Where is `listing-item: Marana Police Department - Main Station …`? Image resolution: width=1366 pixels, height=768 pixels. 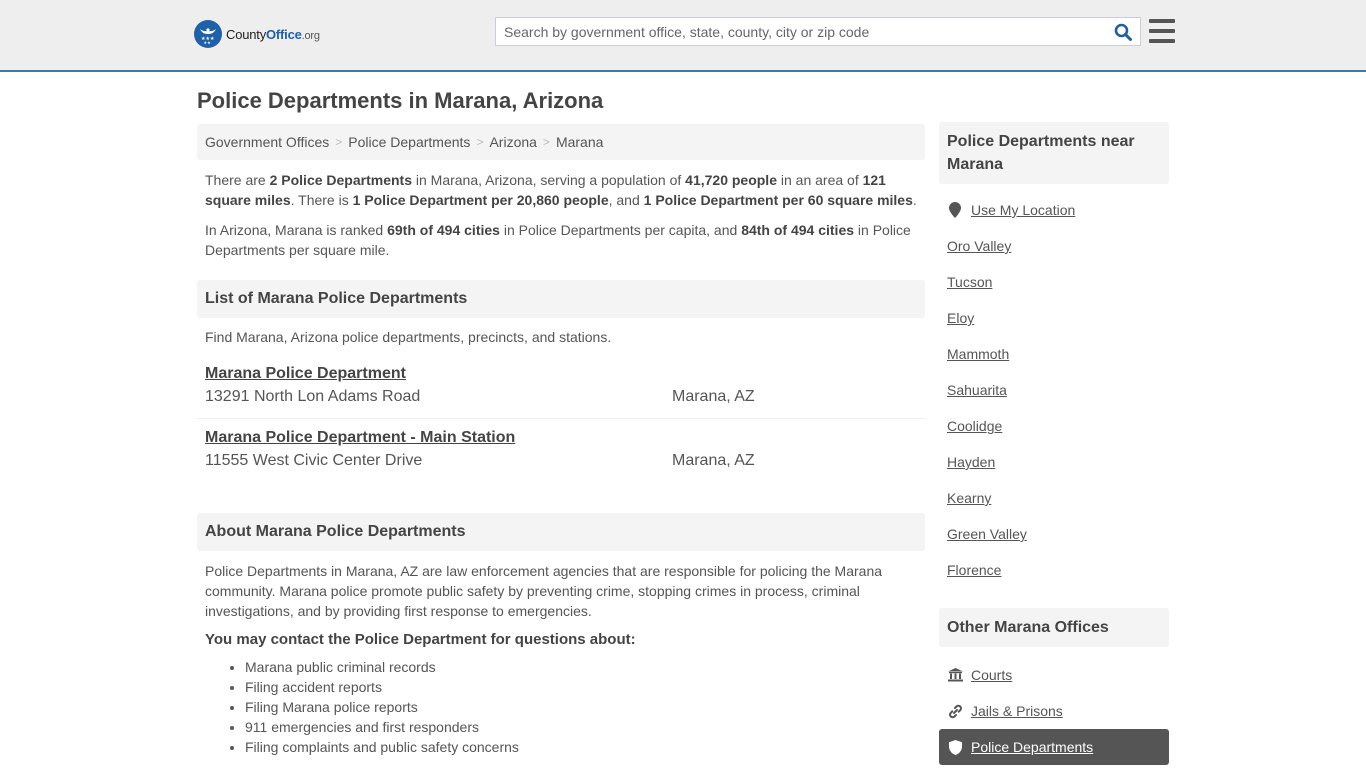
listing-item: Marana Police Department - Main Station … is located at coordinates (561, 449).